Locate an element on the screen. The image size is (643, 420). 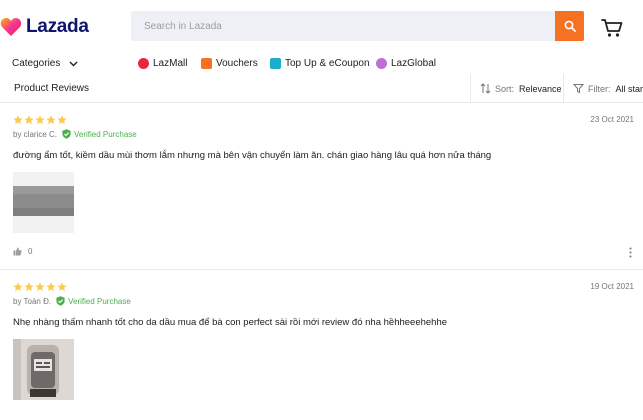
logo-text: Lazada is located at coordinates (57, 26).